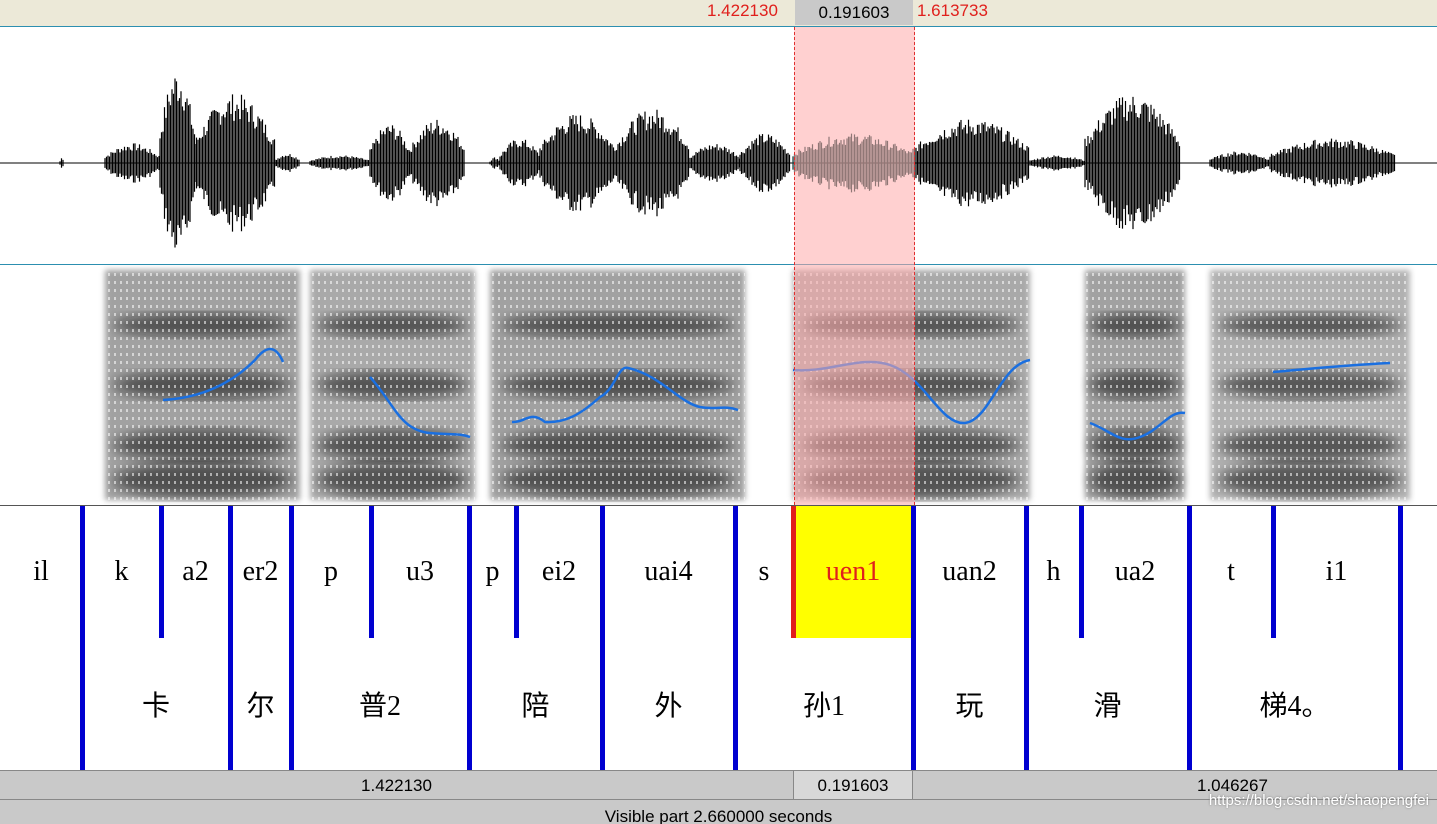  What do you see at coordinates (1107, 704) in the screenshot?
I see `tier2-interval: 滑` at bounding box center [1107, 704].